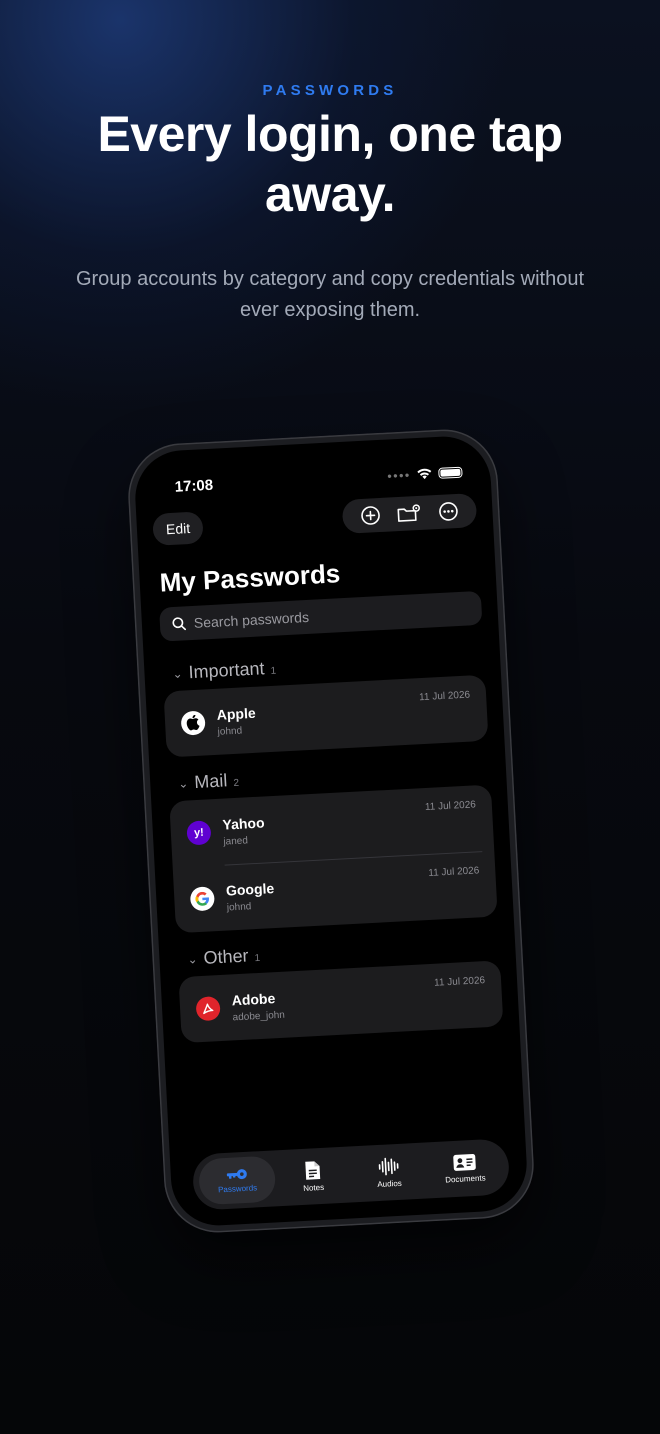 This screenshot has width=660, height=1434. I want to click on status-bar: 17:08 ●●●●, so click(318, 479).